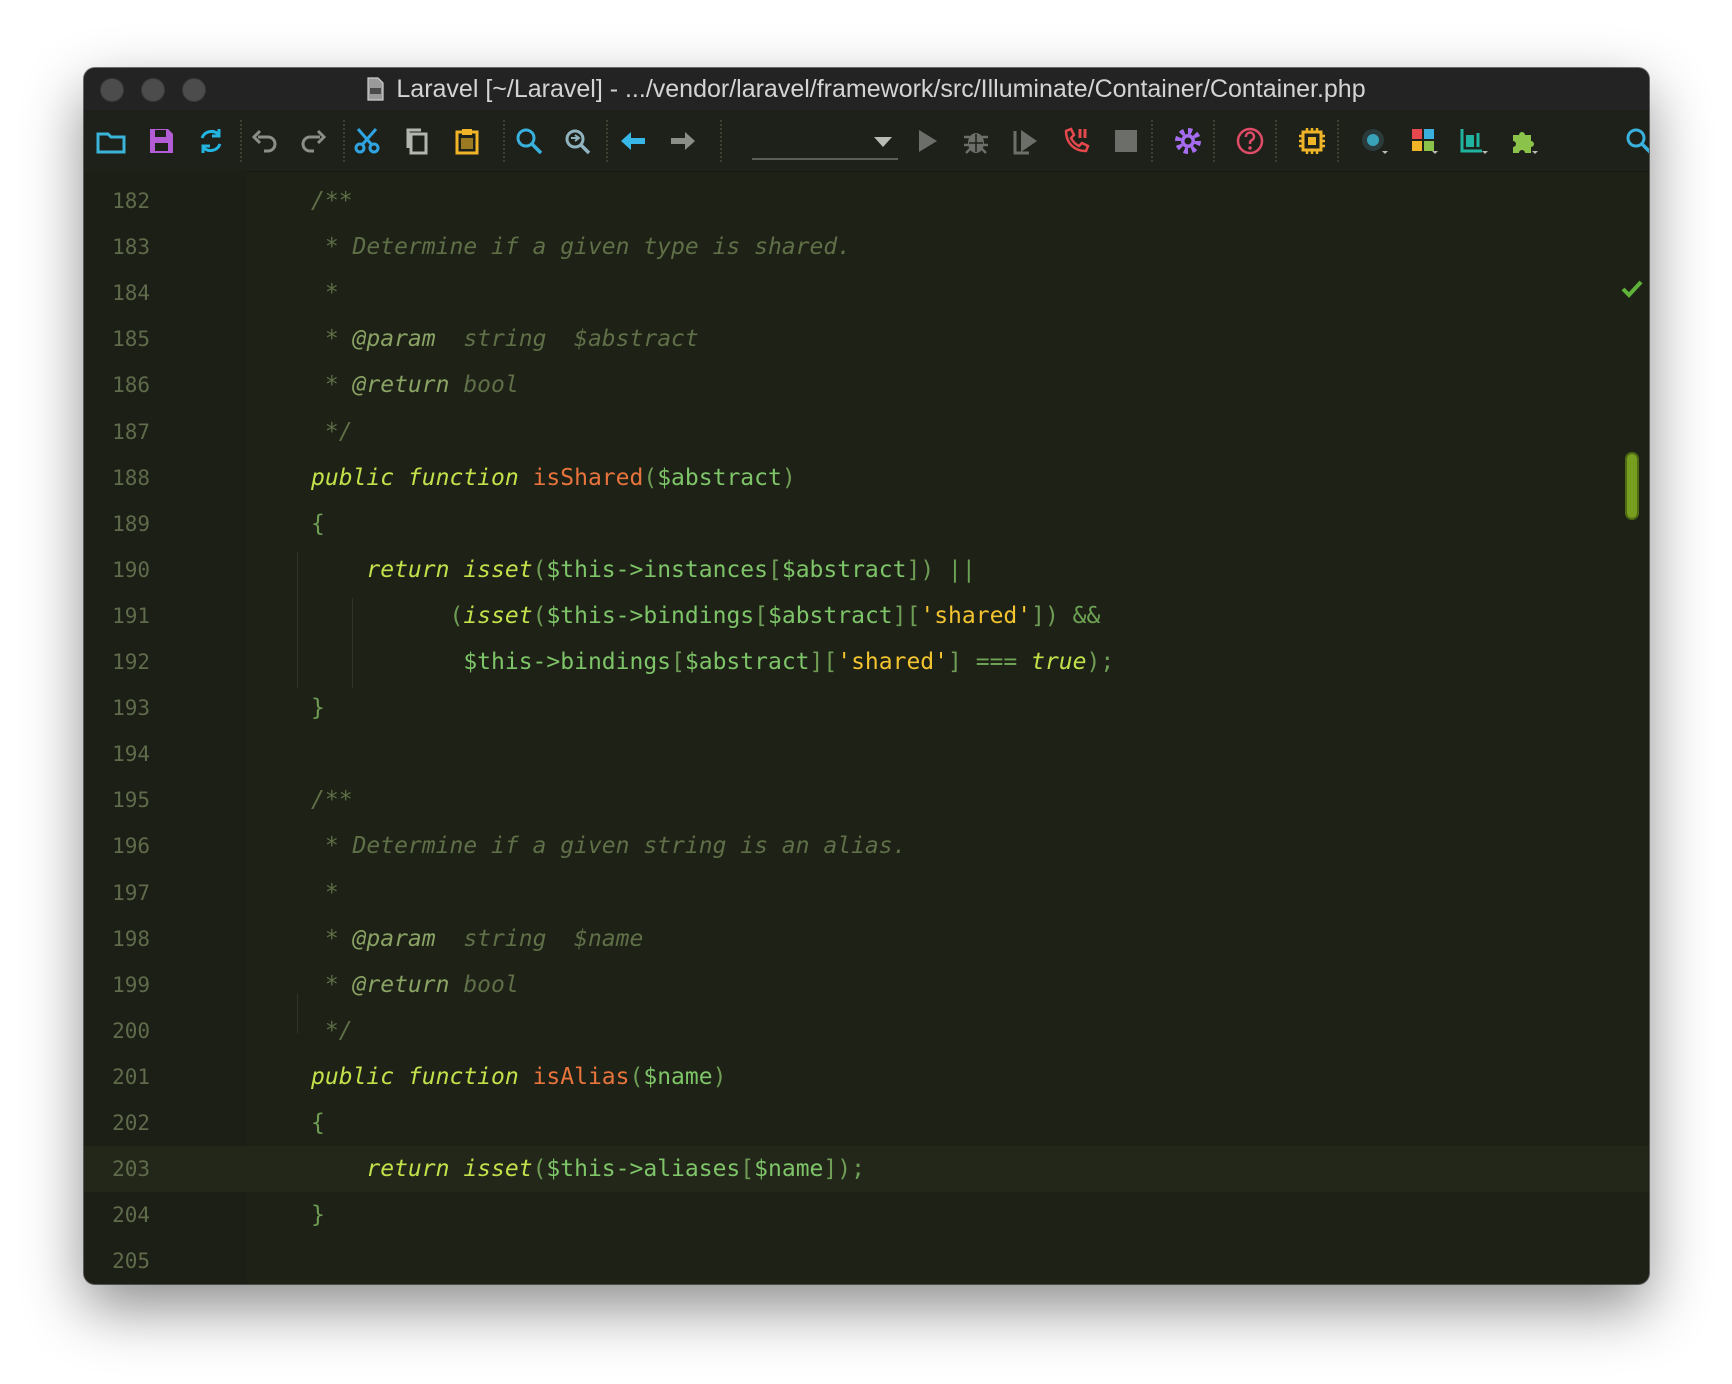  I want to click on chip-button, so click(1312, 141).